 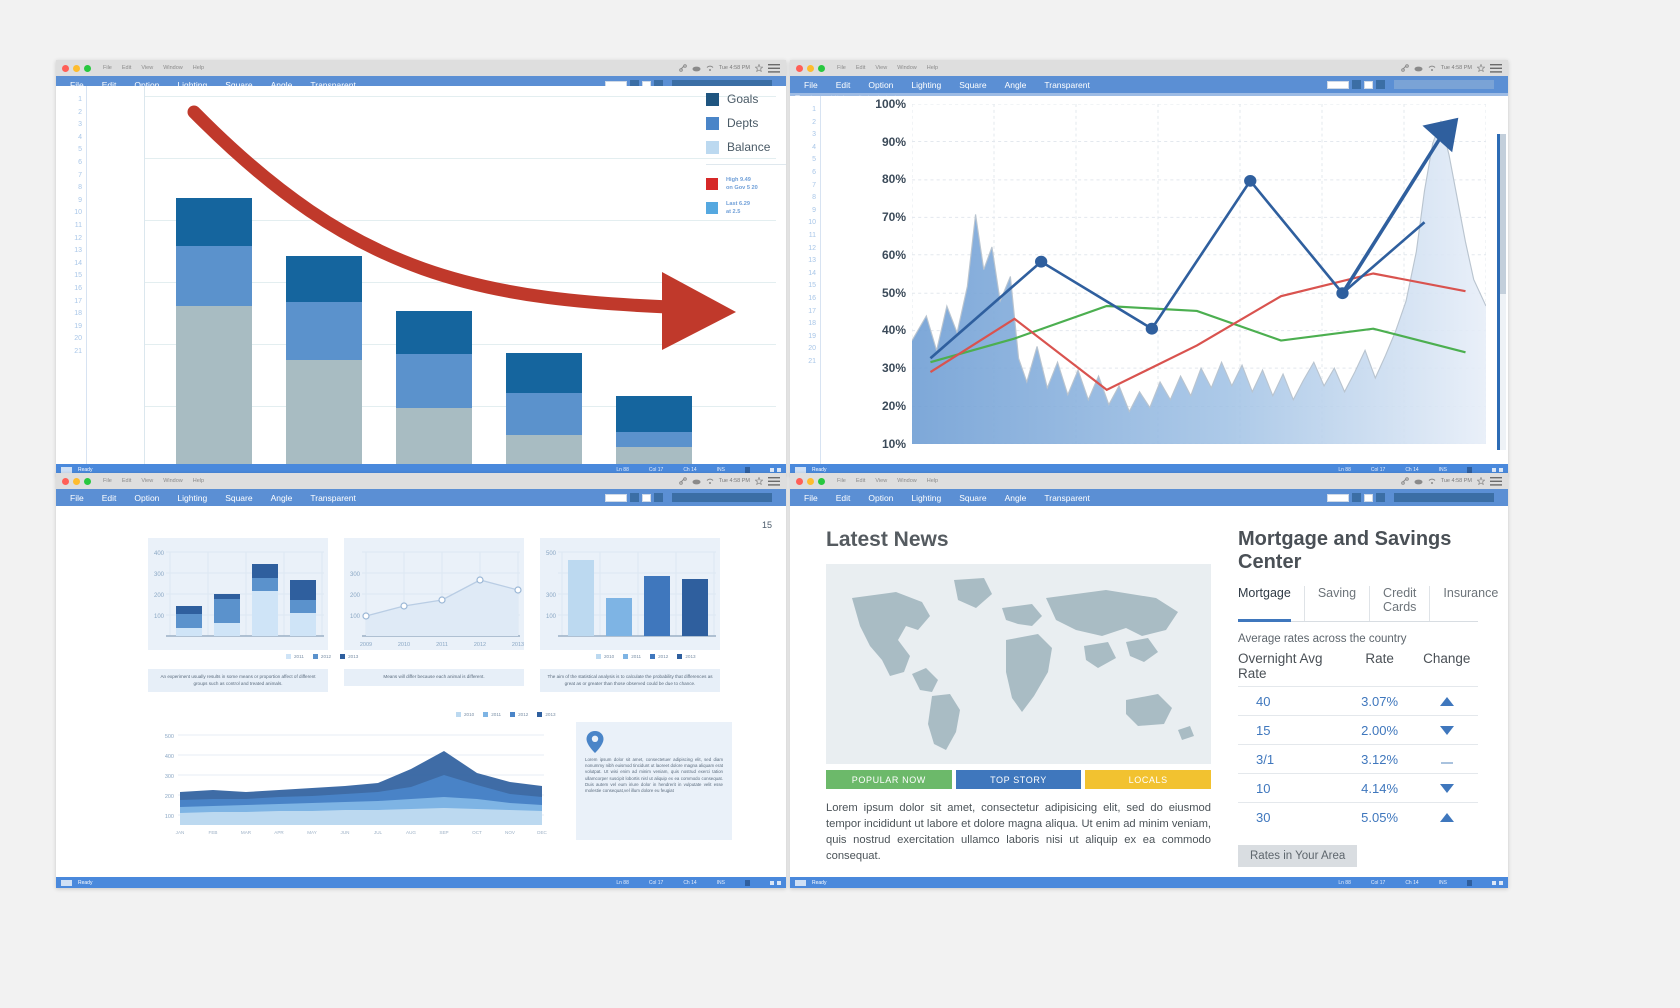 I want to click on tab-saving: Saving, so click(x=1338, y=603).